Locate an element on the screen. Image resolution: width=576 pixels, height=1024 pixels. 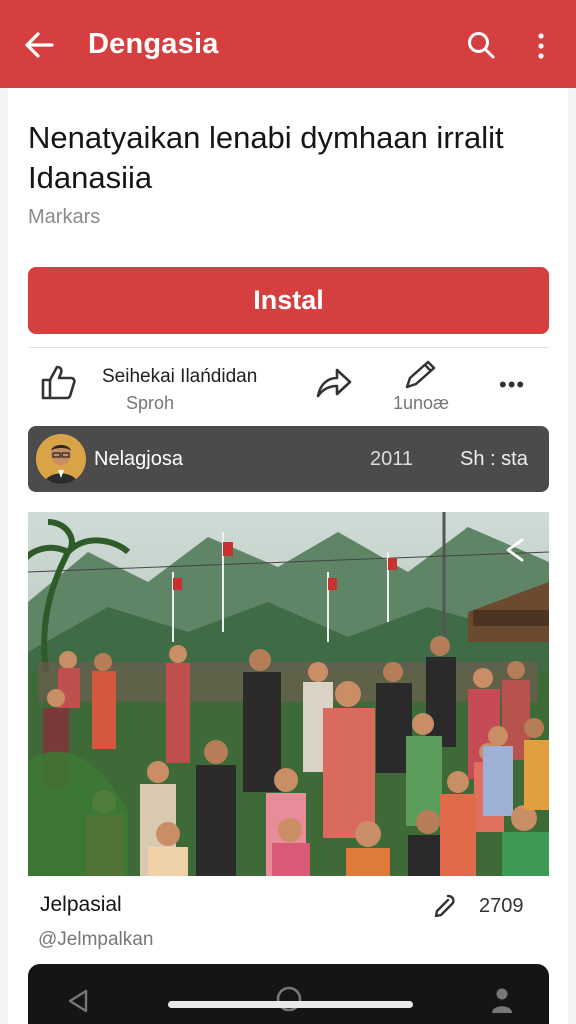
app-title: Dengasia is located at coordinates (153, 44).